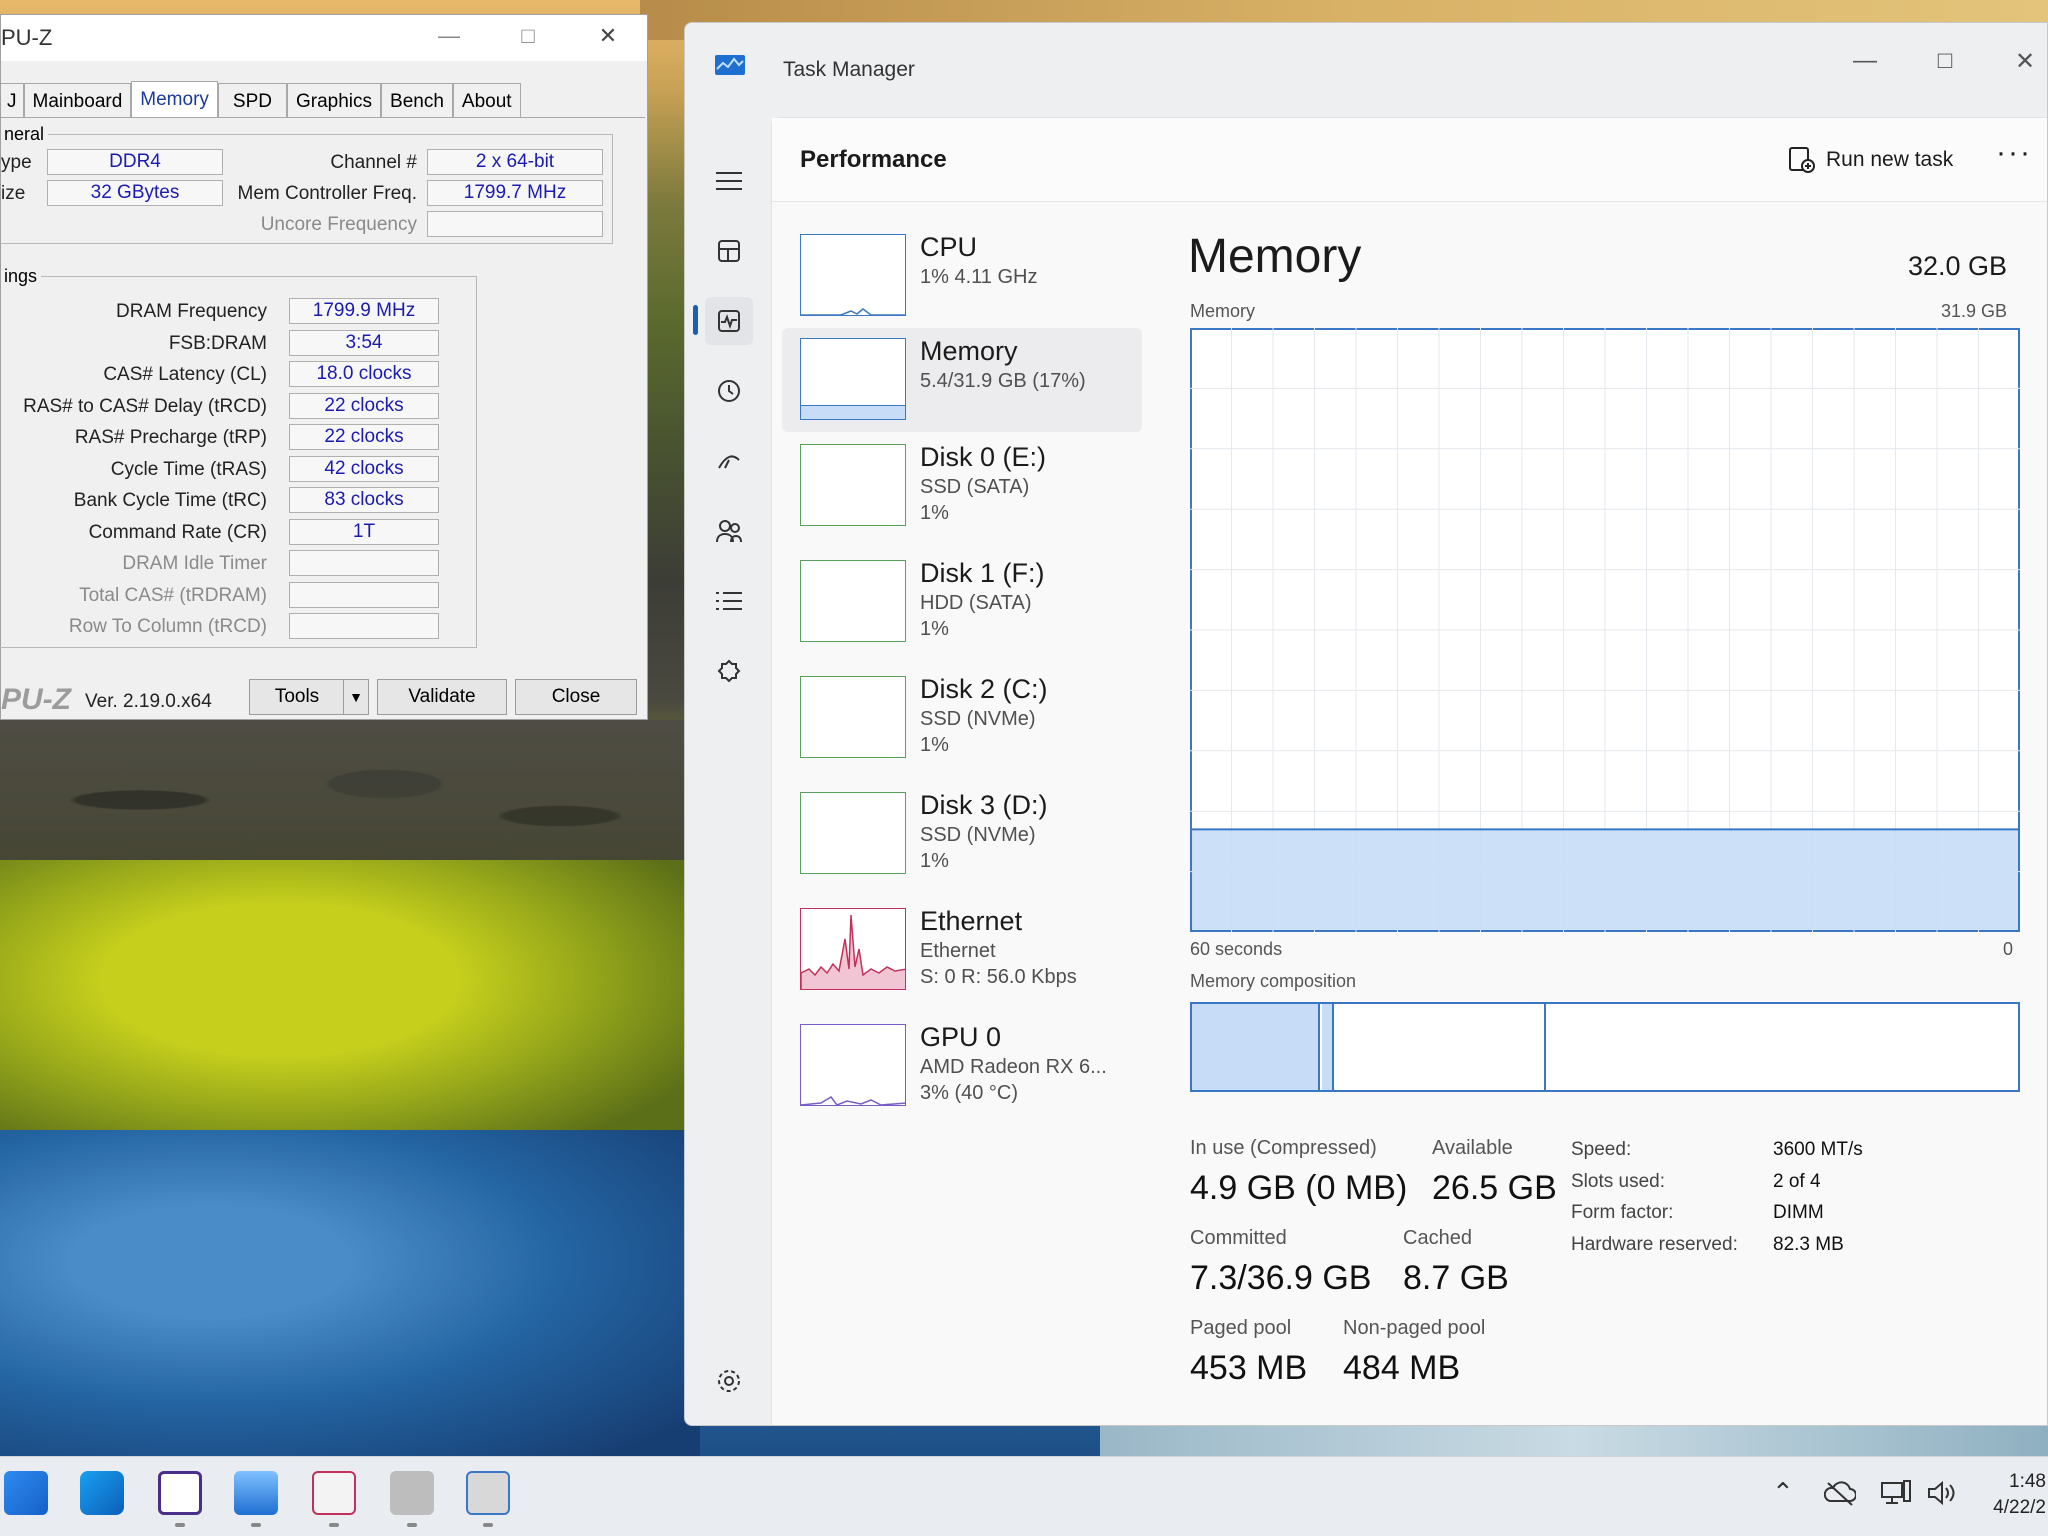  What do you see at coordinates (1840, 1493) in the screenshot?
I see `cloud-offline-icon` at bounding box center [1840, 1493].